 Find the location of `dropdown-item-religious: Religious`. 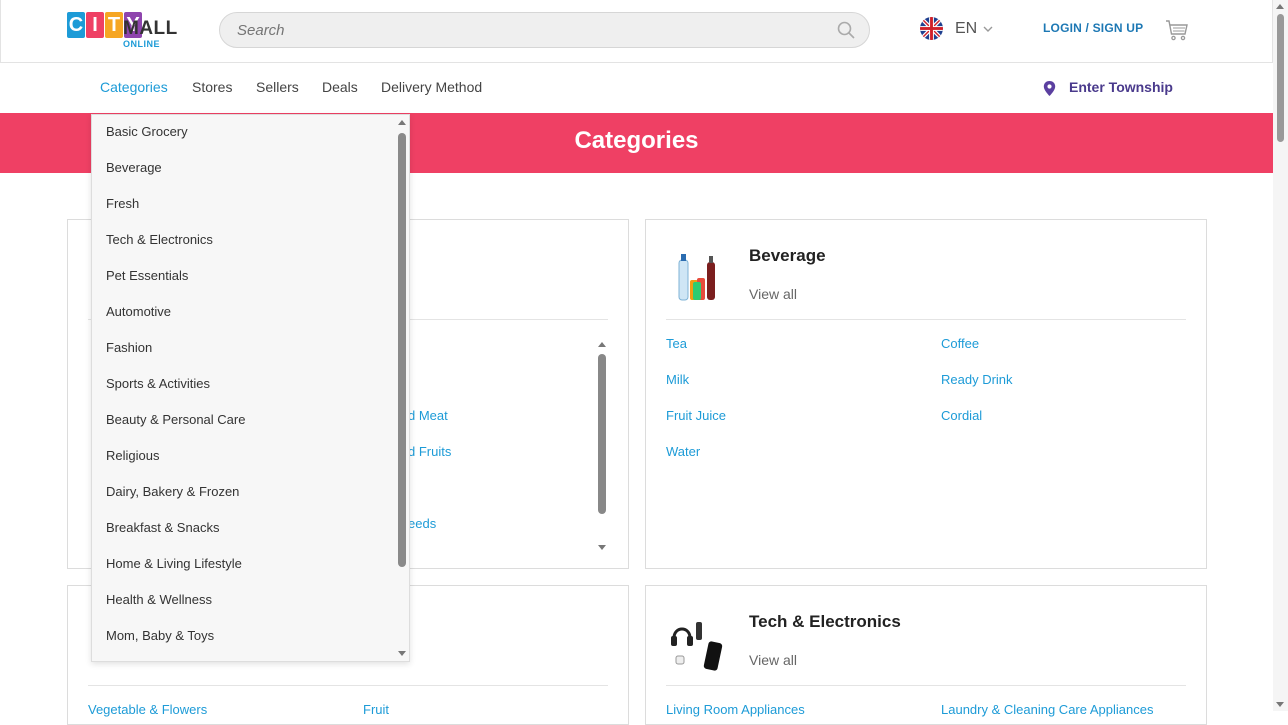

dropdown-item-religious: Religious is located at coordinates (132, 455).